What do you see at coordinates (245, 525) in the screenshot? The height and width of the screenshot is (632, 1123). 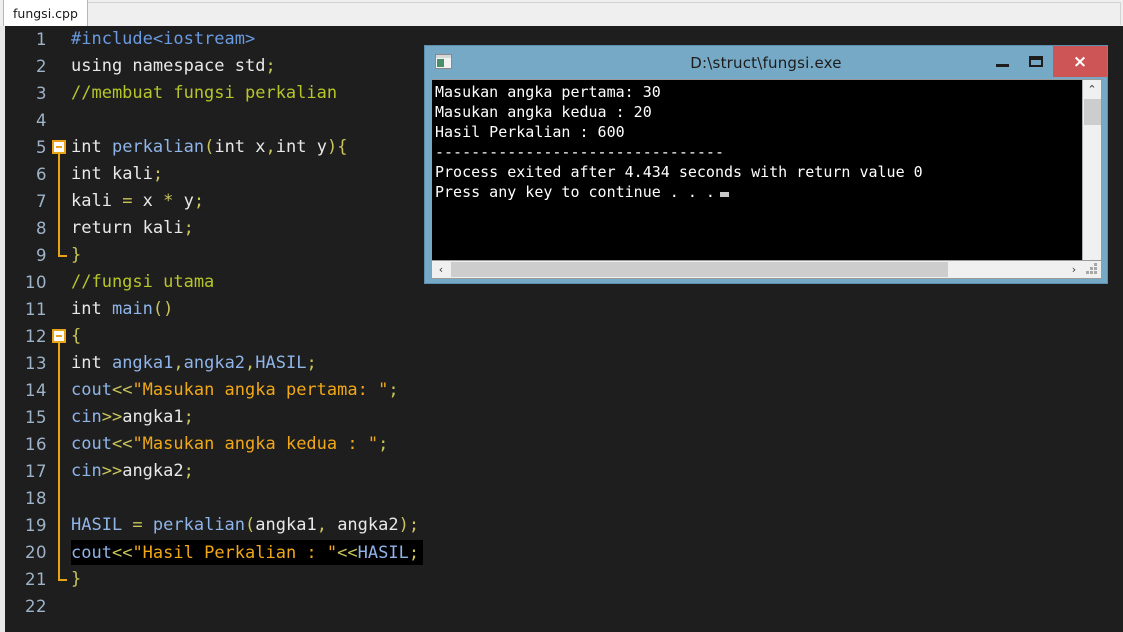 I see `code-line-text: HASIL = perkalian(angka1, angka2);` at bounding box center [245, 525].